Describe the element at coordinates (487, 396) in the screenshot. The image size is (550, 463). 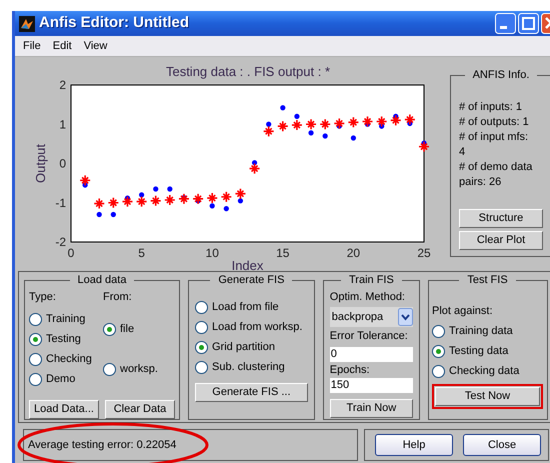
I see `button: Test Now` at that location.